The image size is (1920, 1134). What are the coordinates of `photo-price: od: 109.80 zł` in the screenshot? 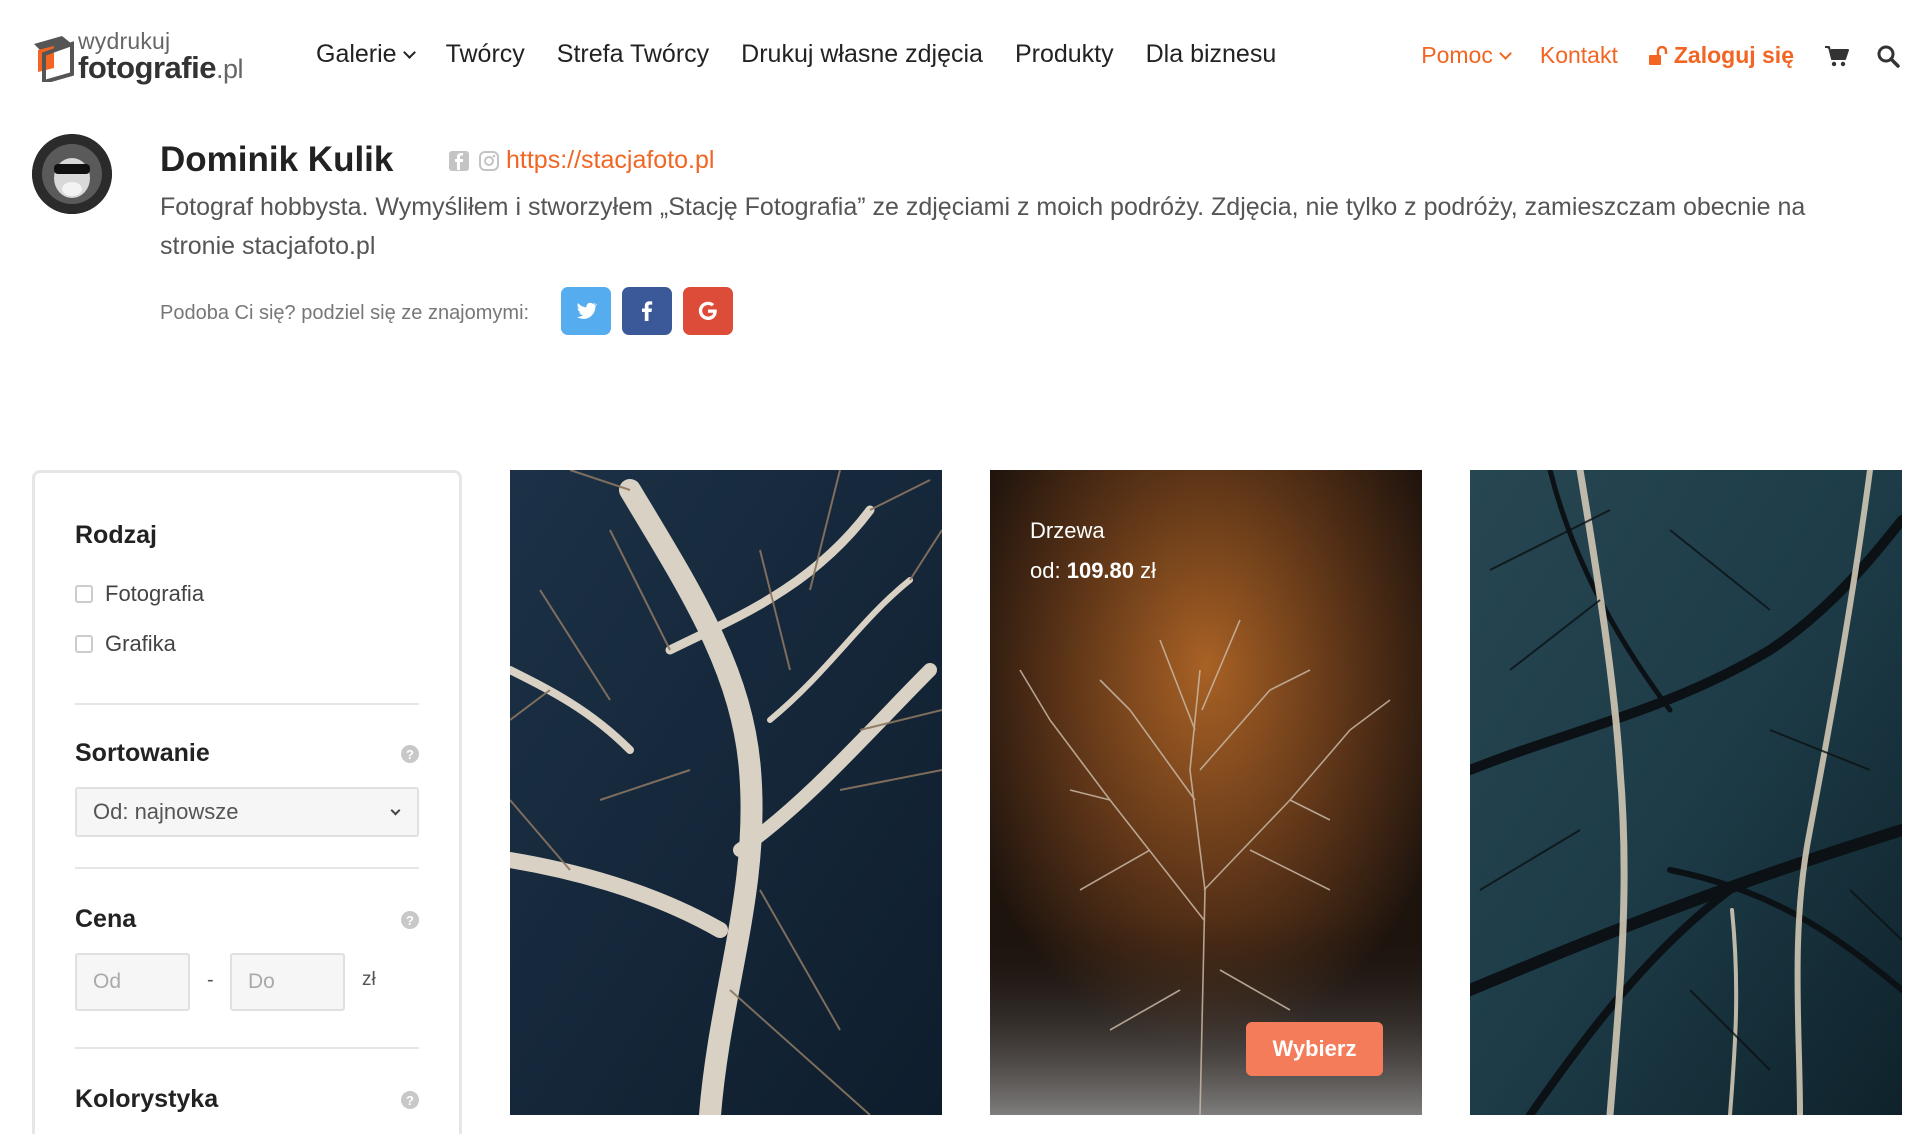 It's located at (1093, 570).